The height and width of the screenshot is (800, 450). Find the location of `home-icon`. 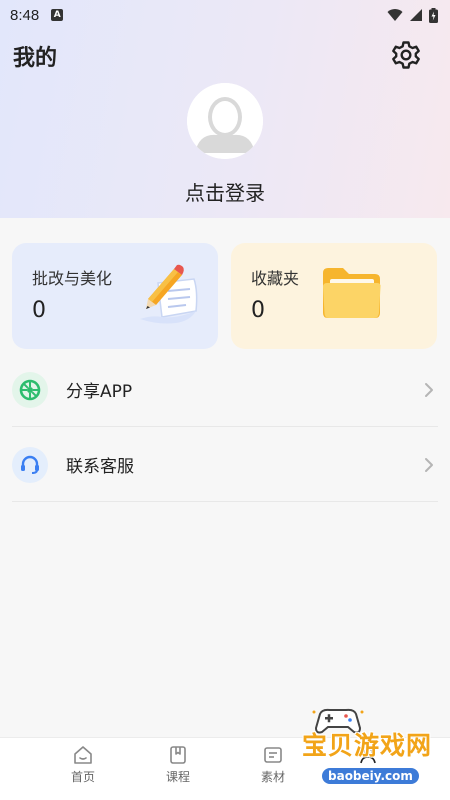

home-icon is located at coordinates (83, 755).